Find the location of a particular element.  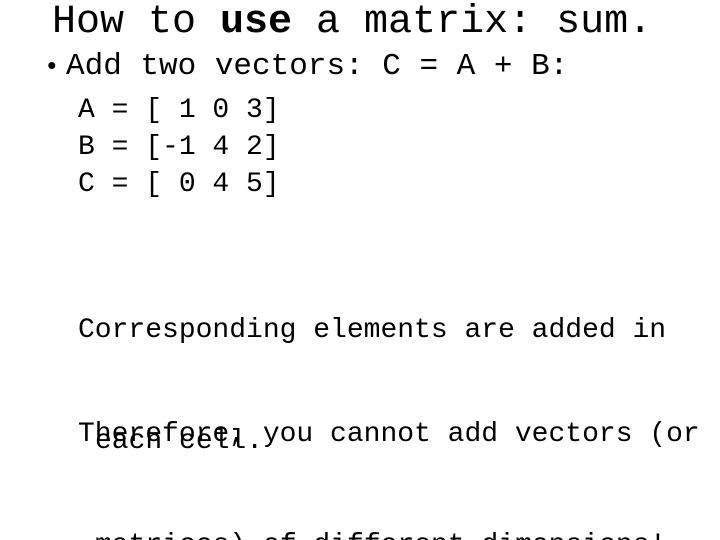

bullet-item-label: Add two vectors: C = A + B: is located at coordinates (317, 66).